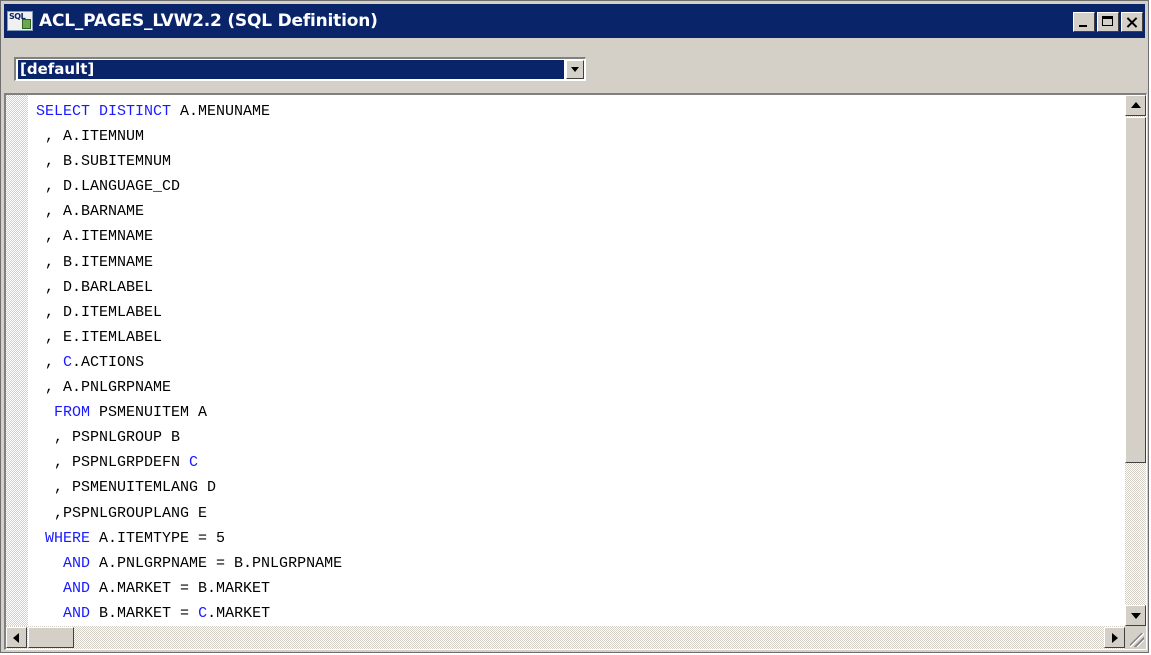  I want to click on vertical-scrollbar, so click(1135, 360).